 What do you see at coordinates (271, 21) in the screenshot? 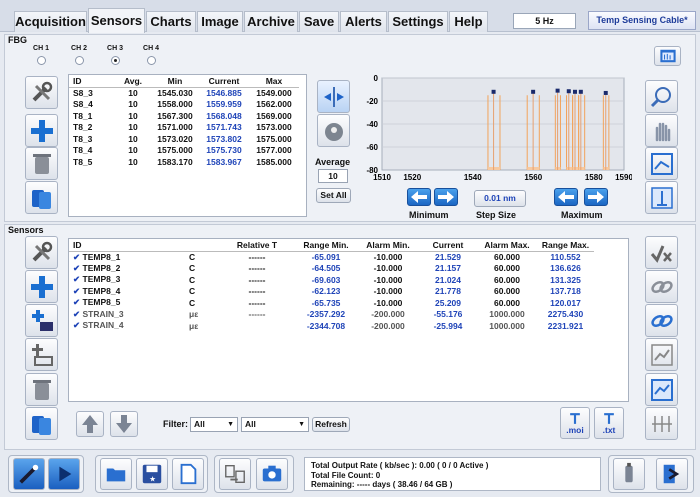
I see `tab-archive: Archive` at bounding box center [271, 21].